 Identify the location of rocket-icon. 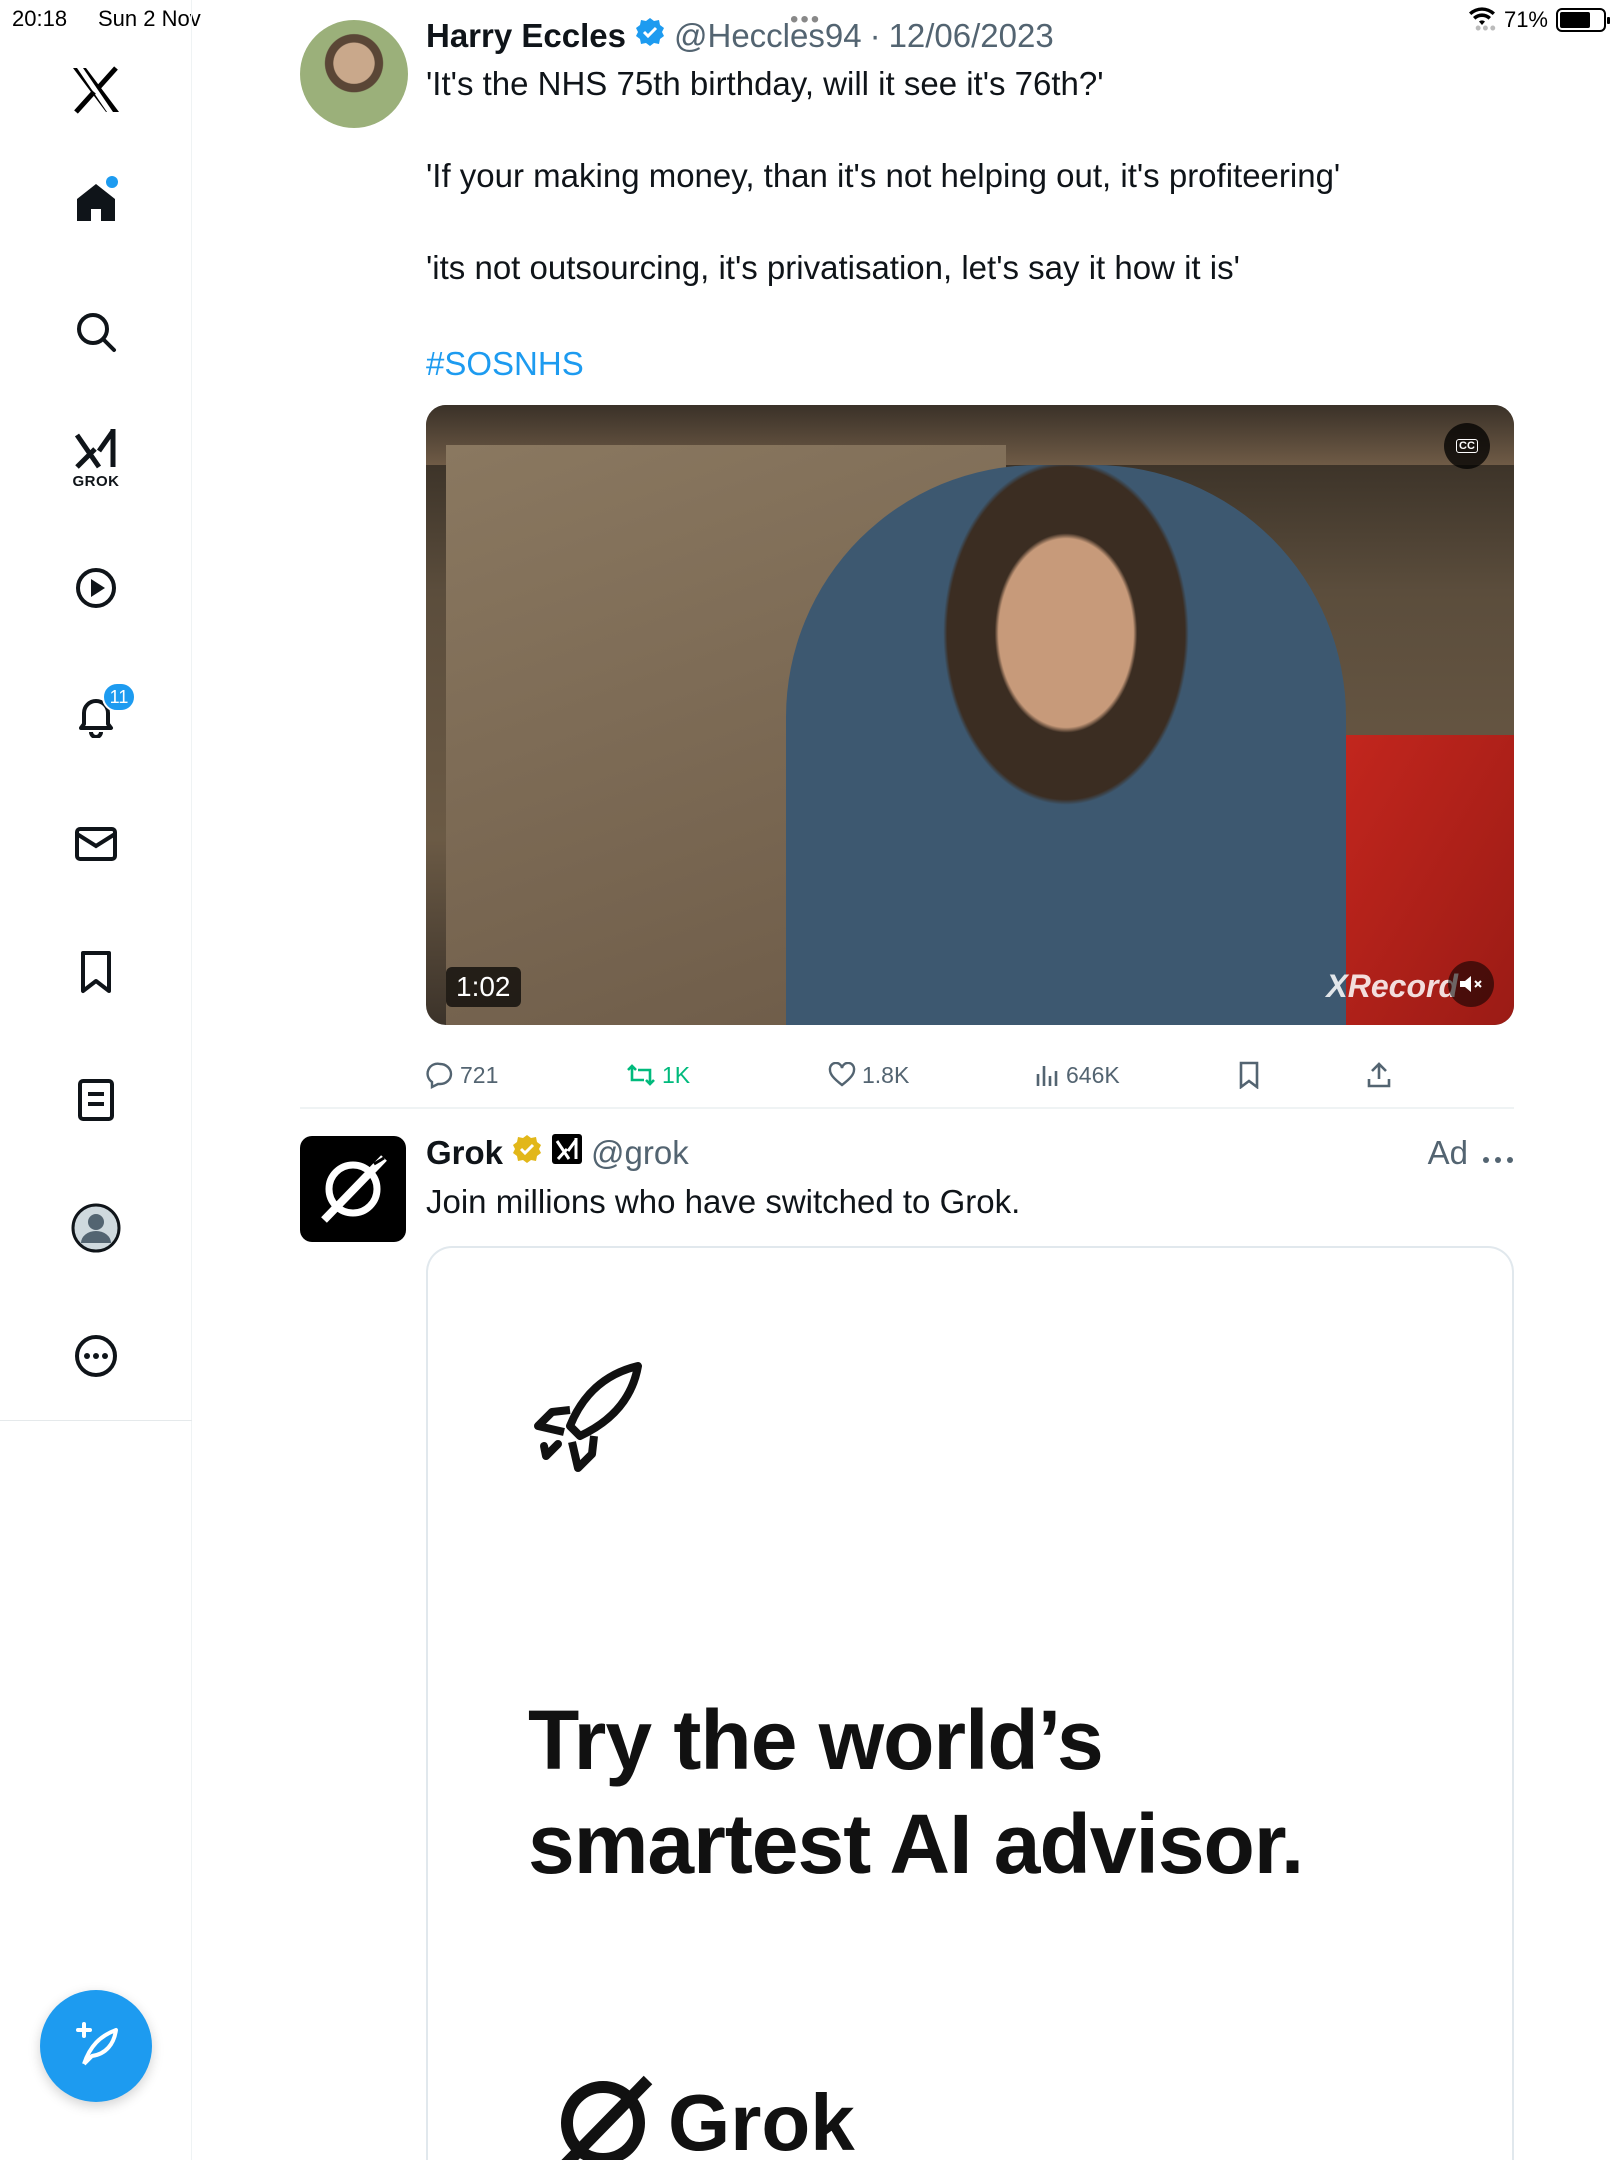
(588, 1417).